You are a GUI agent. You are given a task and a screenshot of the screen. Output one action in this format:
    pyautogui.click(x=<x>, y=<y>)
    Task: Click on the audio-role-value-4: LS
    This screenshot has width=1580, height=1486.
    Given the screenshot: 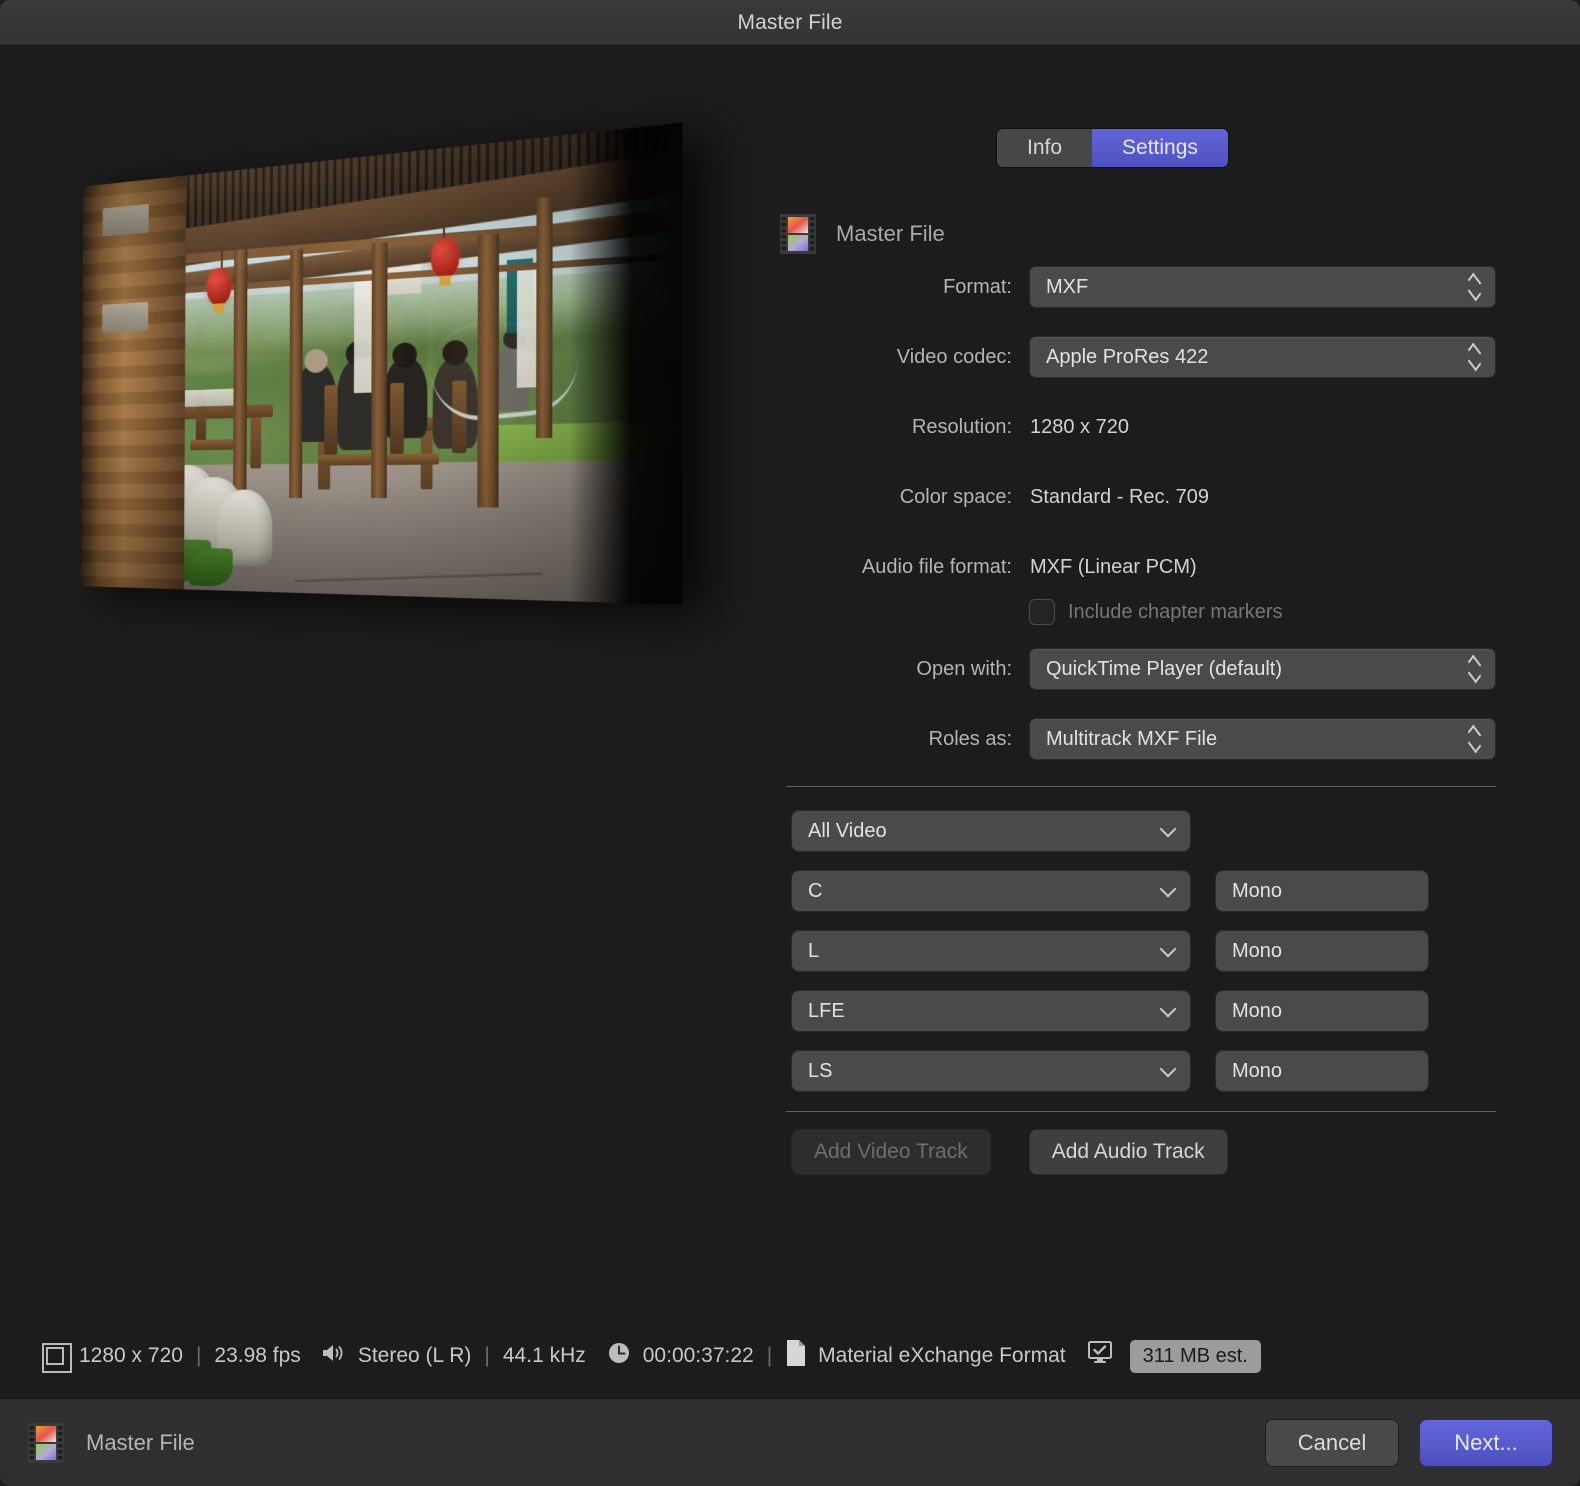 What is the action you would take?
    pyautogui.click(x=820, y=1070)
    